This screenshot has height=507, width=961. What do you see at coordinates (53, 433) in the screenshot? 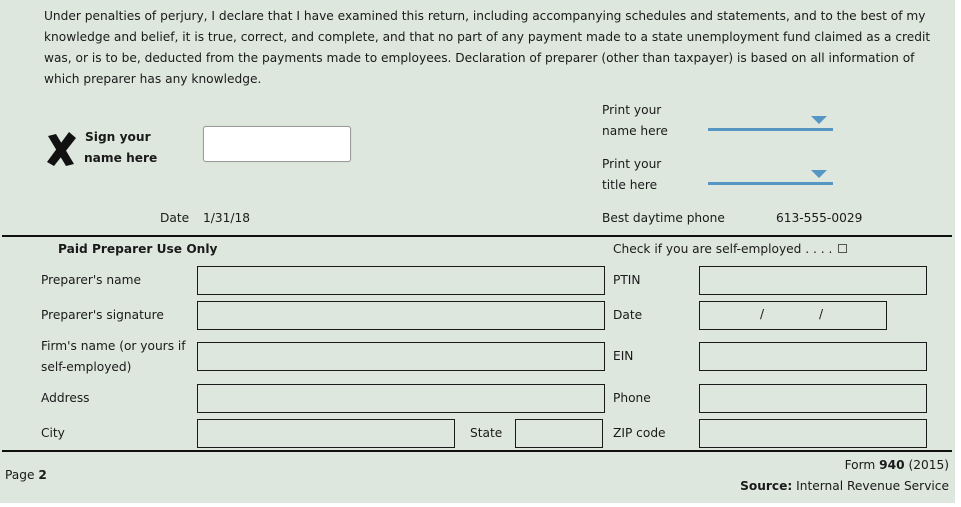
I see `city-label: City` at bounding box center [53, 433].